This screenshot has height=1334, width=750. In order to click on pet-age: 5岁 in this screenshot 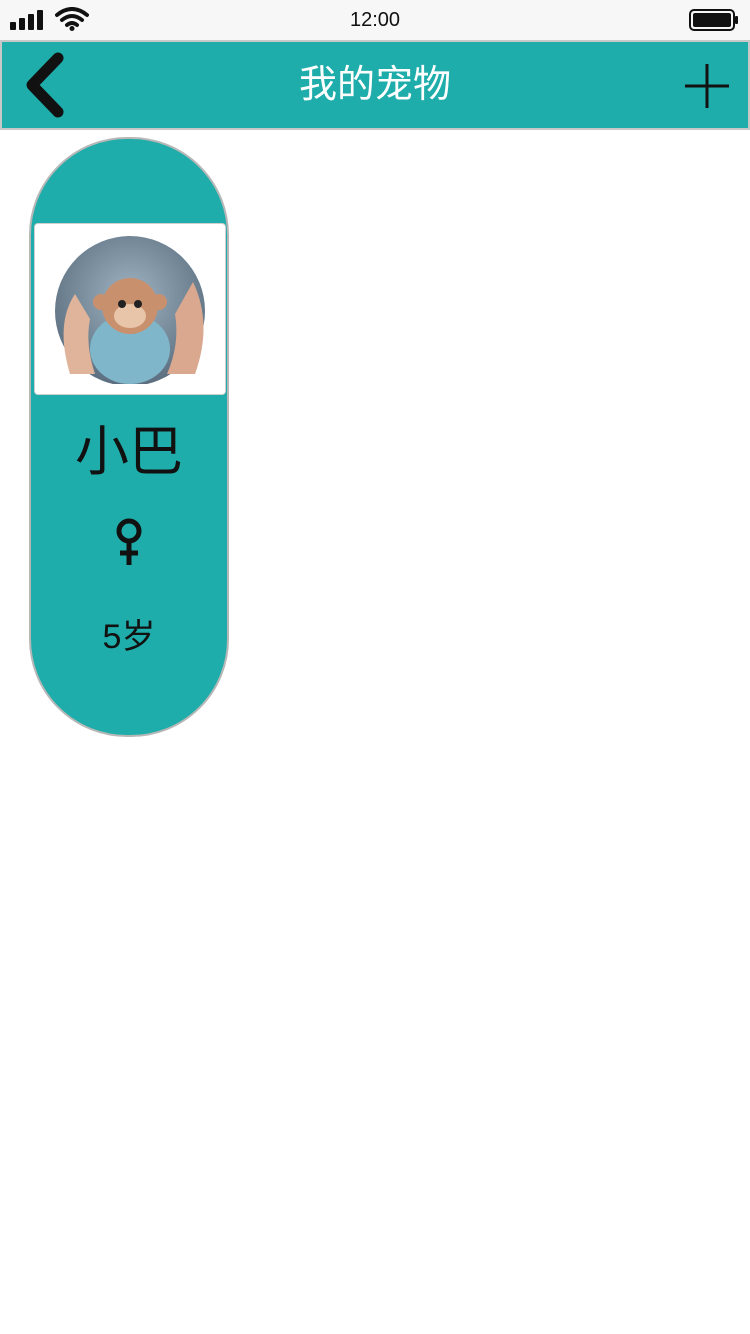, I will do `click(129, 637)`.